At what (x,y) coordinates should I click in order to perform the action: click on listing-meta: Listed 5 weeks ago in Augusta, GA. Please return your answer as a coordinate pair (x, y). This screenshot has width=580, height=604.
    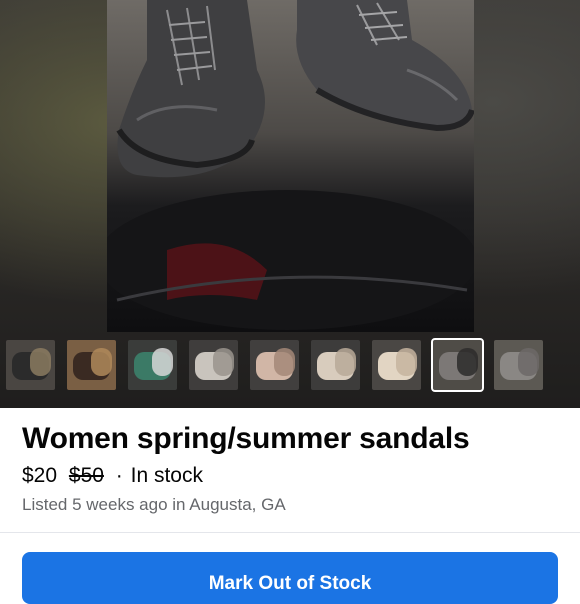
    Looking at the image, I should click on (154, 504).